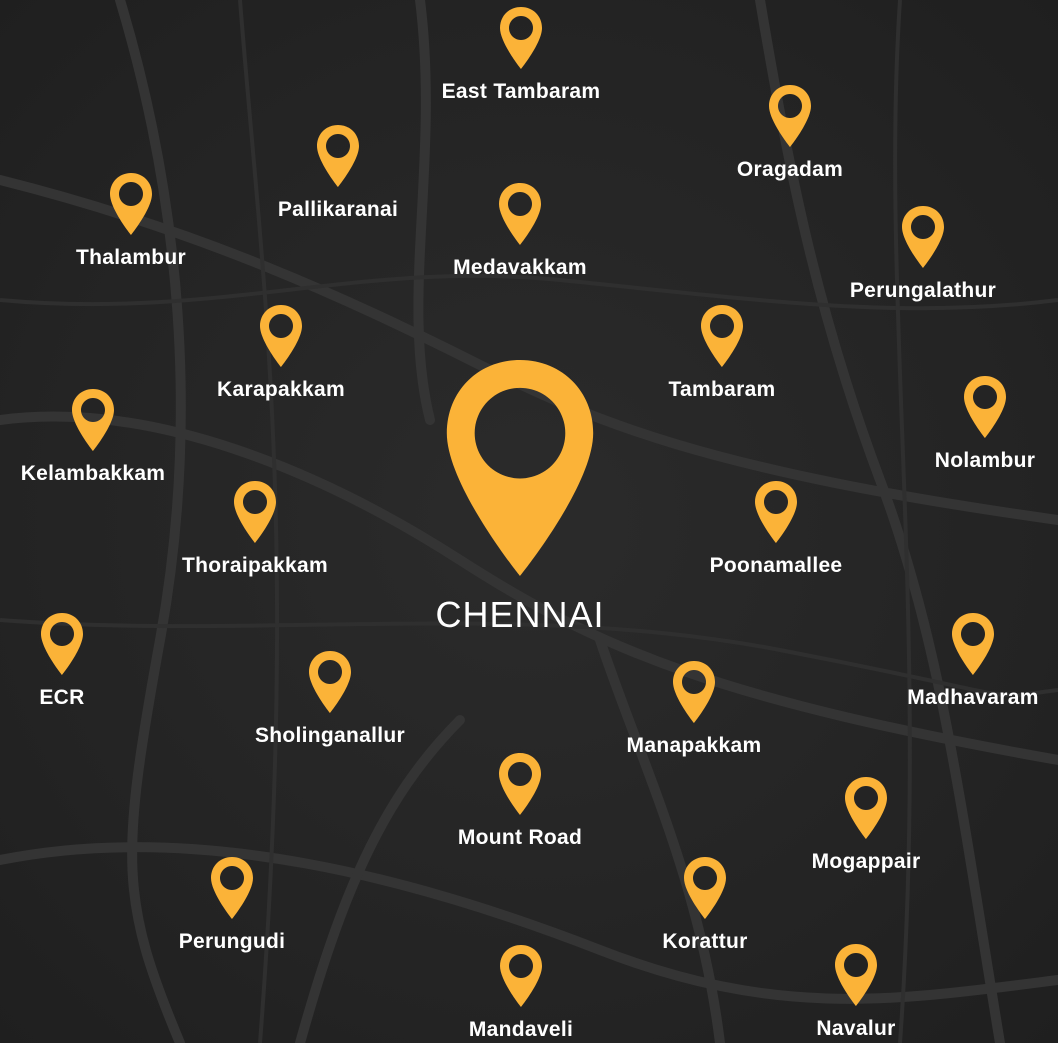  I want to click on location-label: Thalambur, so click(131, 257).